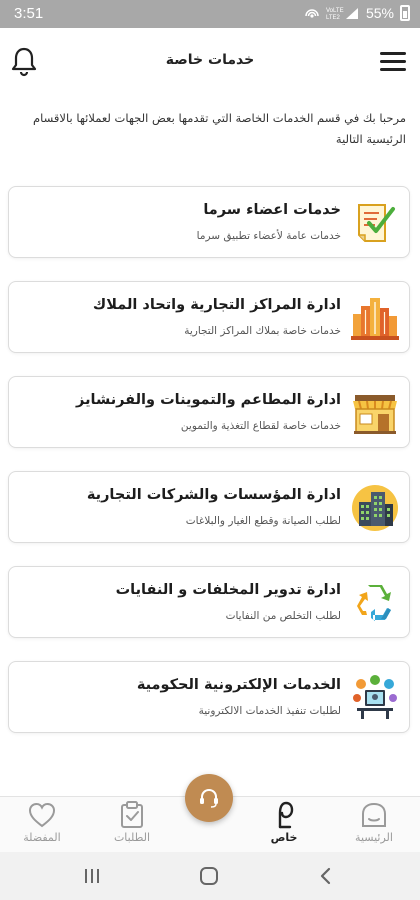  Describe the element at coordinates (263, 521) in the screenshot. I see `service-subtitle: لطلب الصيانة وقطع الغيار والبلاغات` at that location.